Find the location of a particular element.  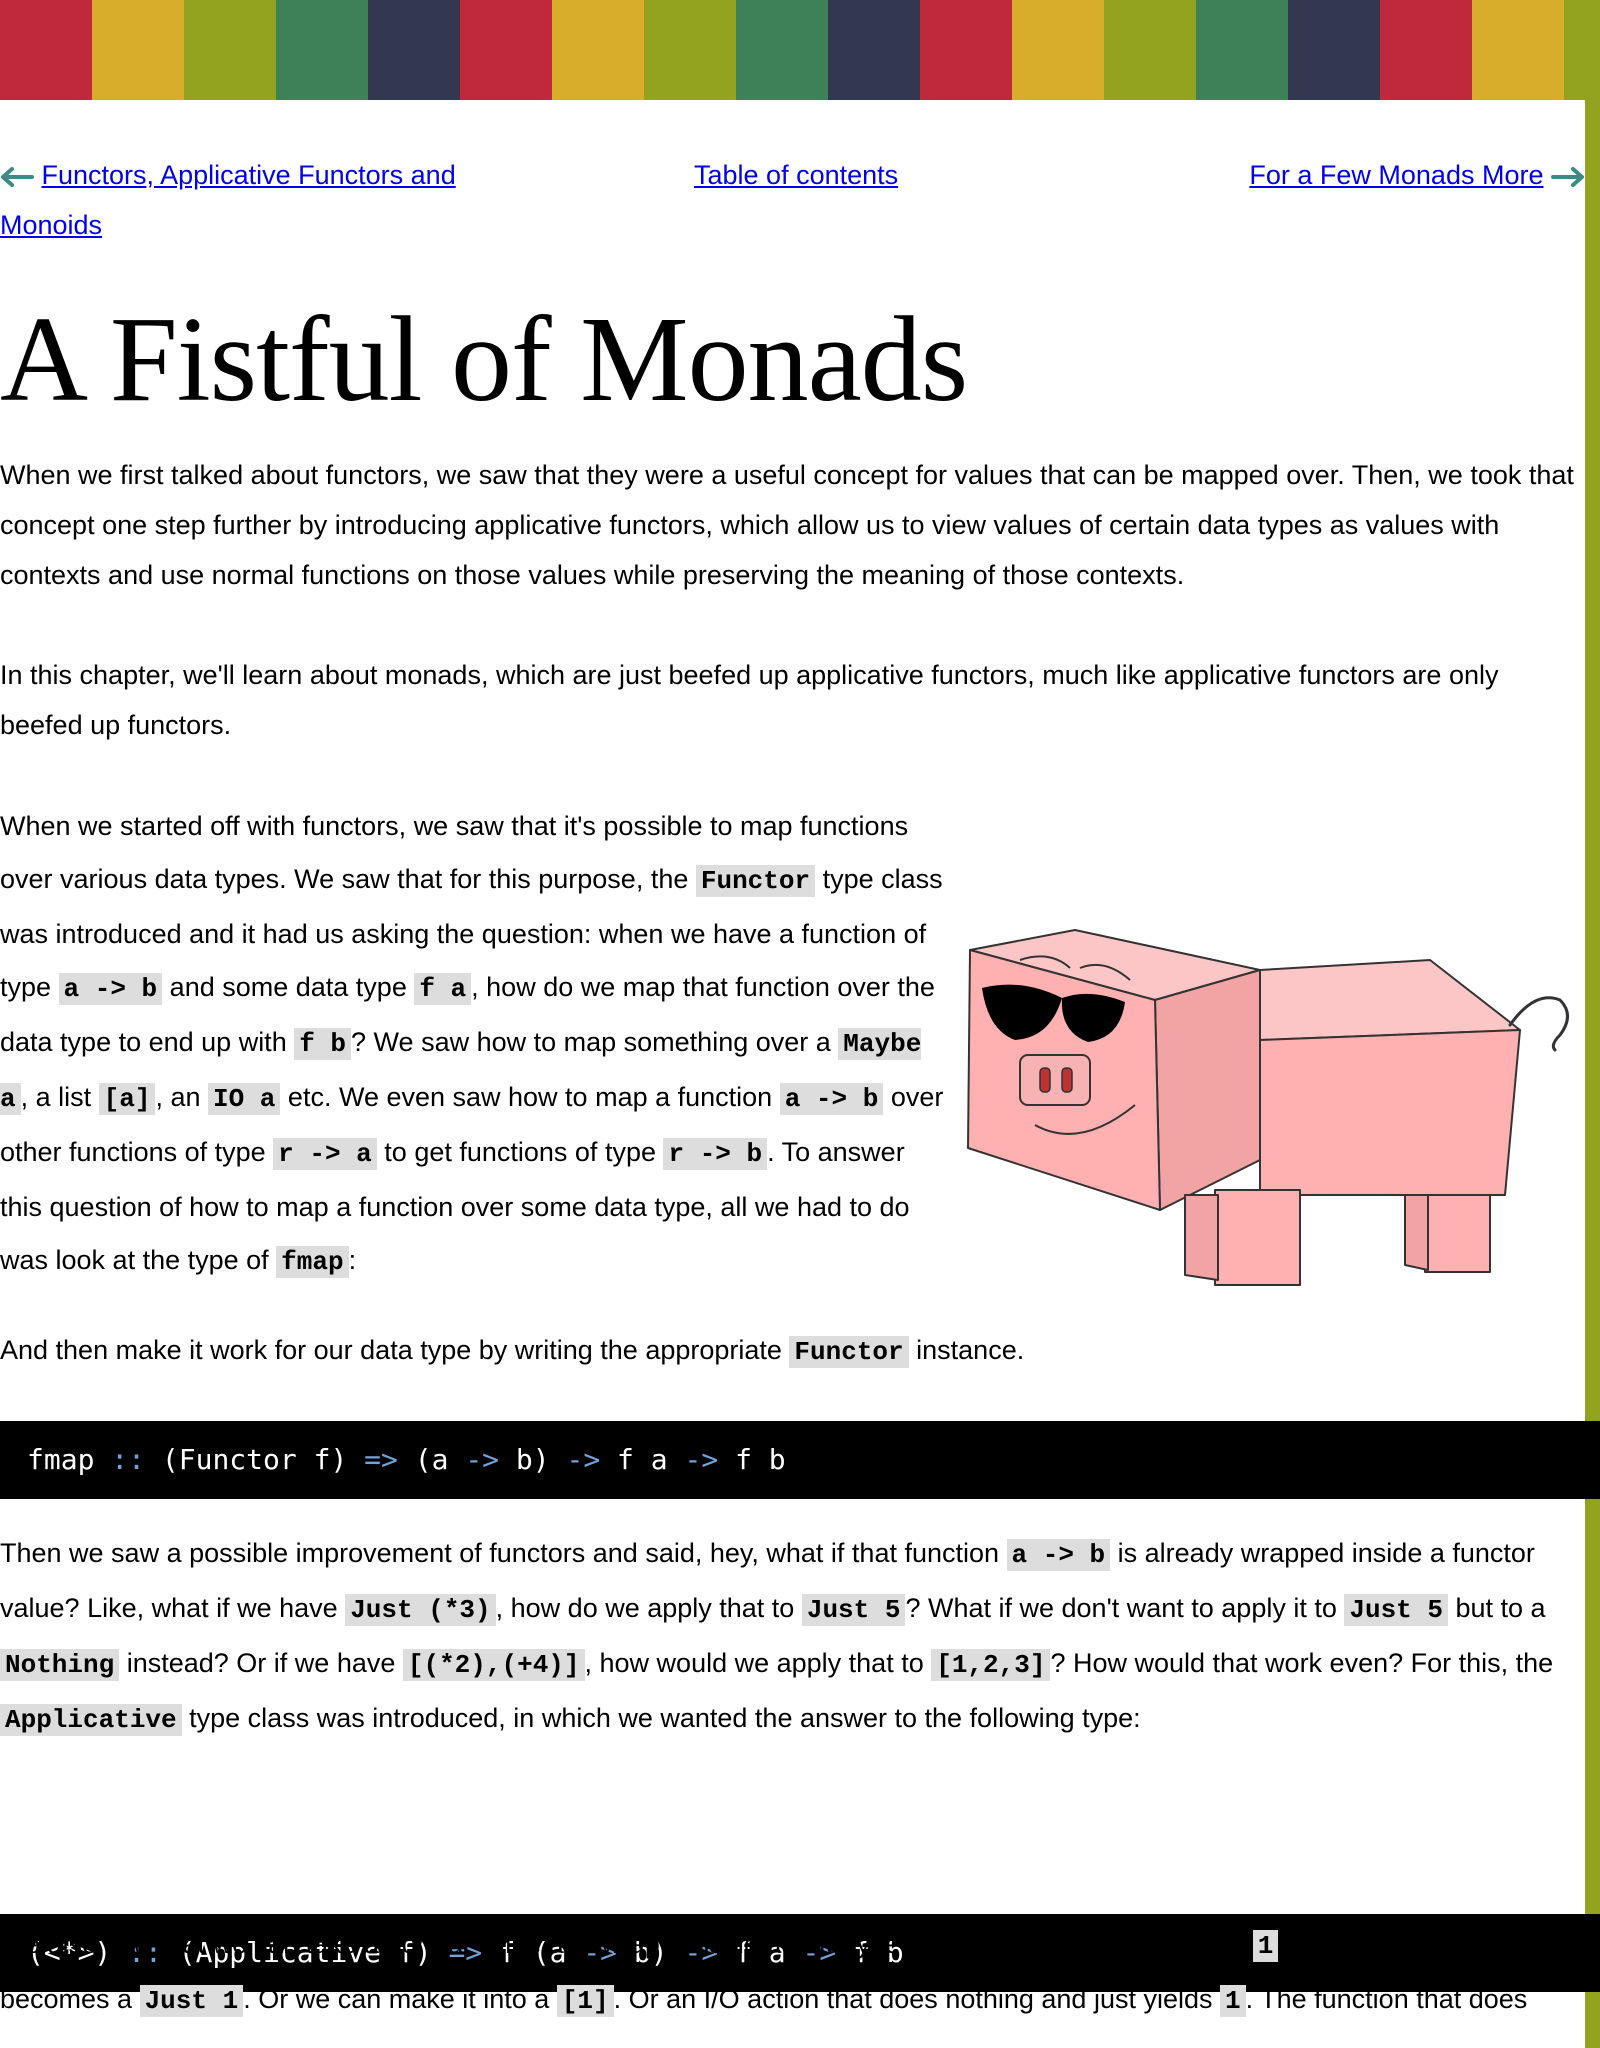

cool-pig-illustration is located at coordinates (1268, 1107).